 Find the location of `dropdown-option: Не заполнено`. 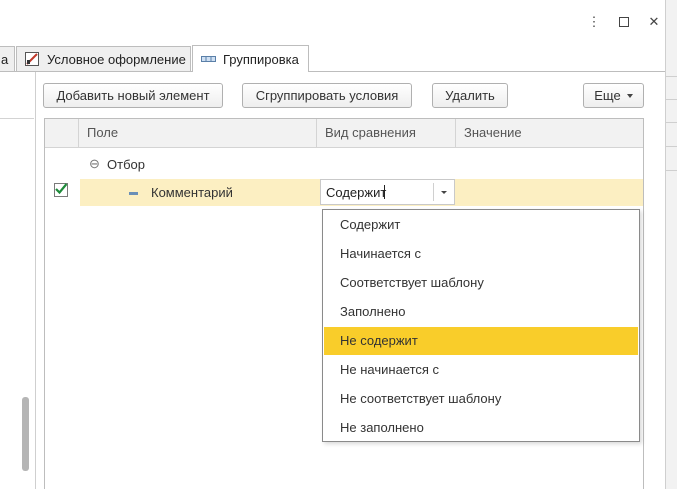

dropdown-option: Не заполнено is located at coordinates (481, 428).